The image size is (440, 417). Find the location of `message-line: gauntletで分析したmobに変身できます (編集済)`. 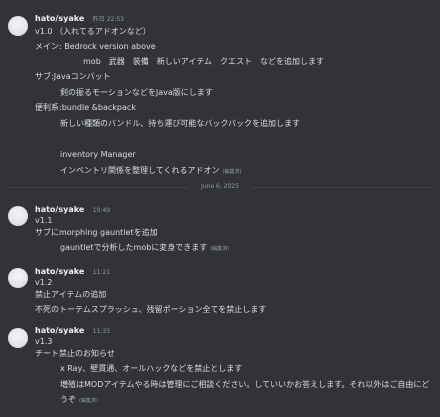

message-line: gauntletで分析したmobに変身できます (編集済) is located at coordinates (144, 247).